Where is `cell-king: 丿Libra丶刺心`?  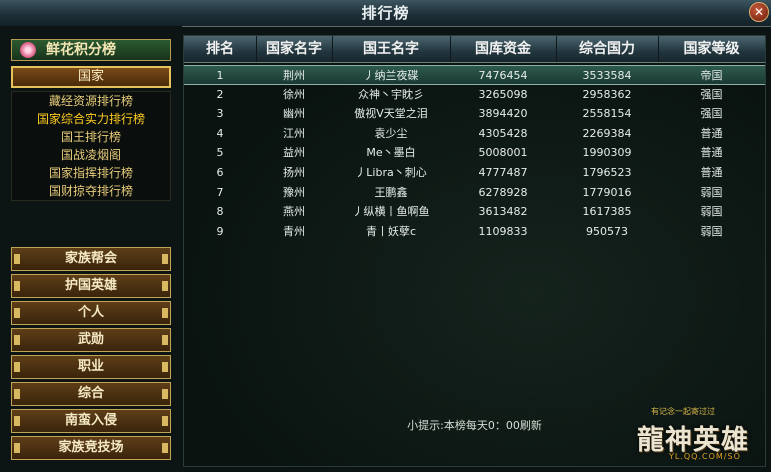 cell-king: 丿Libra丶刺心 is located at coordinates (391, 172).